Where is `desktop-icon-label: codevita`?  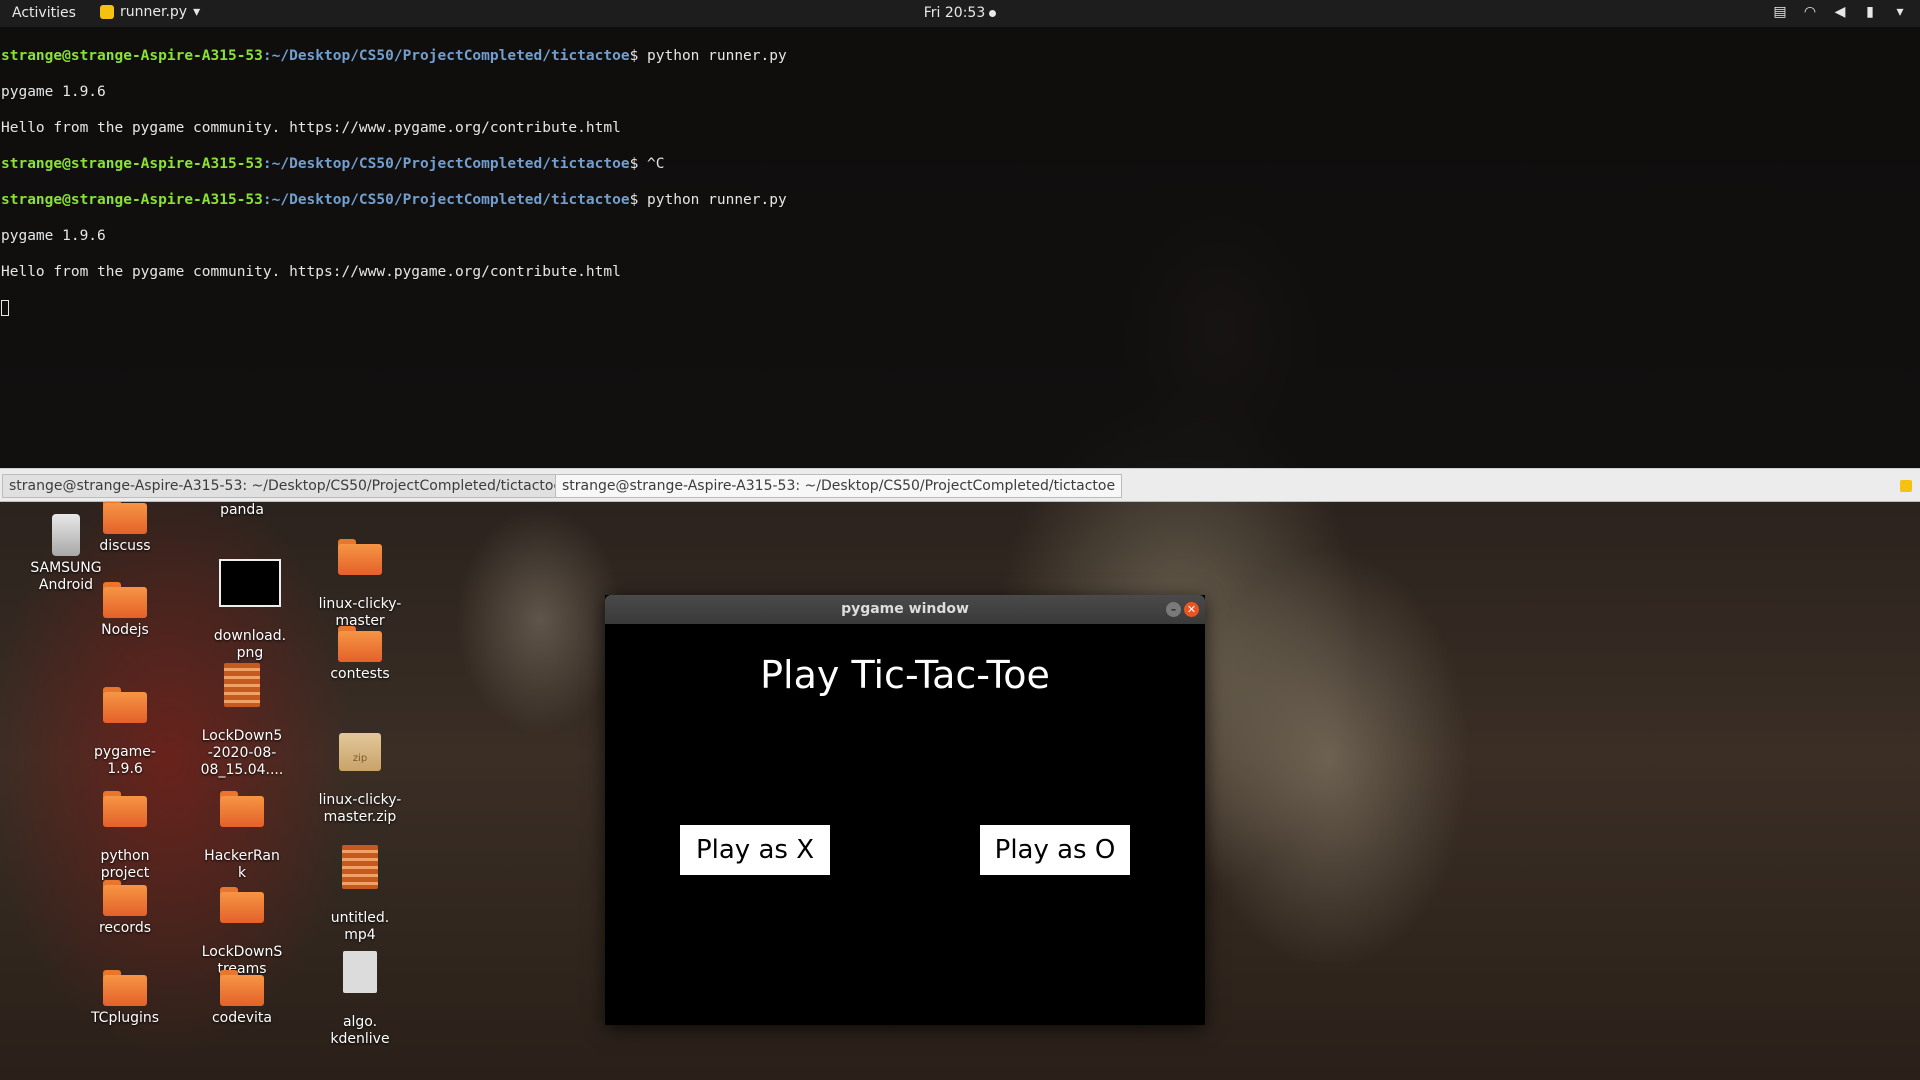 desktop-icon-label: codevita is located at coordinates (241, 1018).